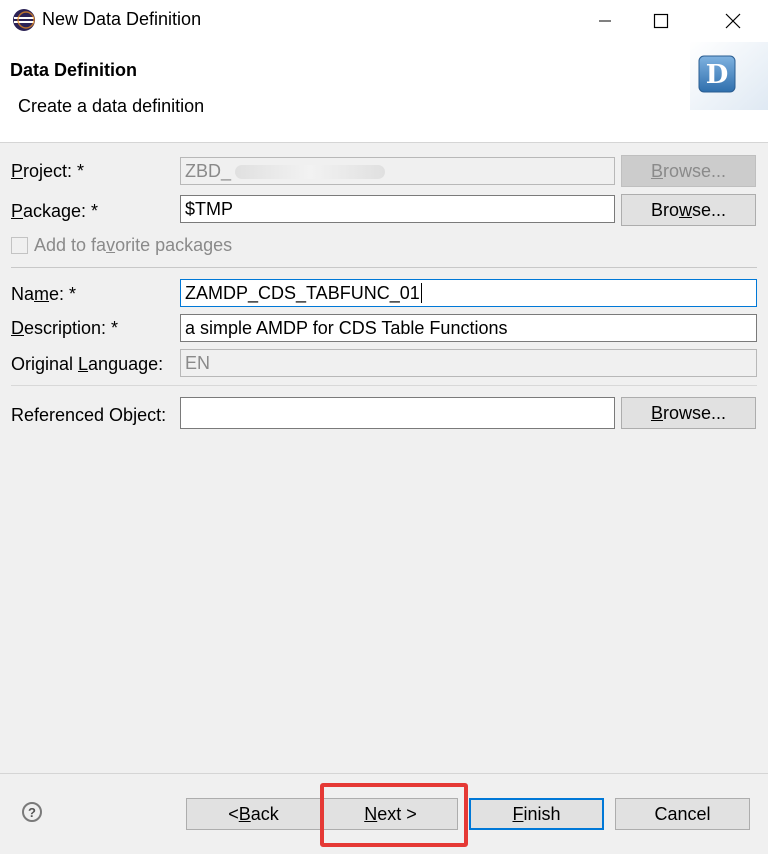 Image resolution: width=768 pixels, height=854 pixels. I want to click on back-button: < Back, so click(253, 814).